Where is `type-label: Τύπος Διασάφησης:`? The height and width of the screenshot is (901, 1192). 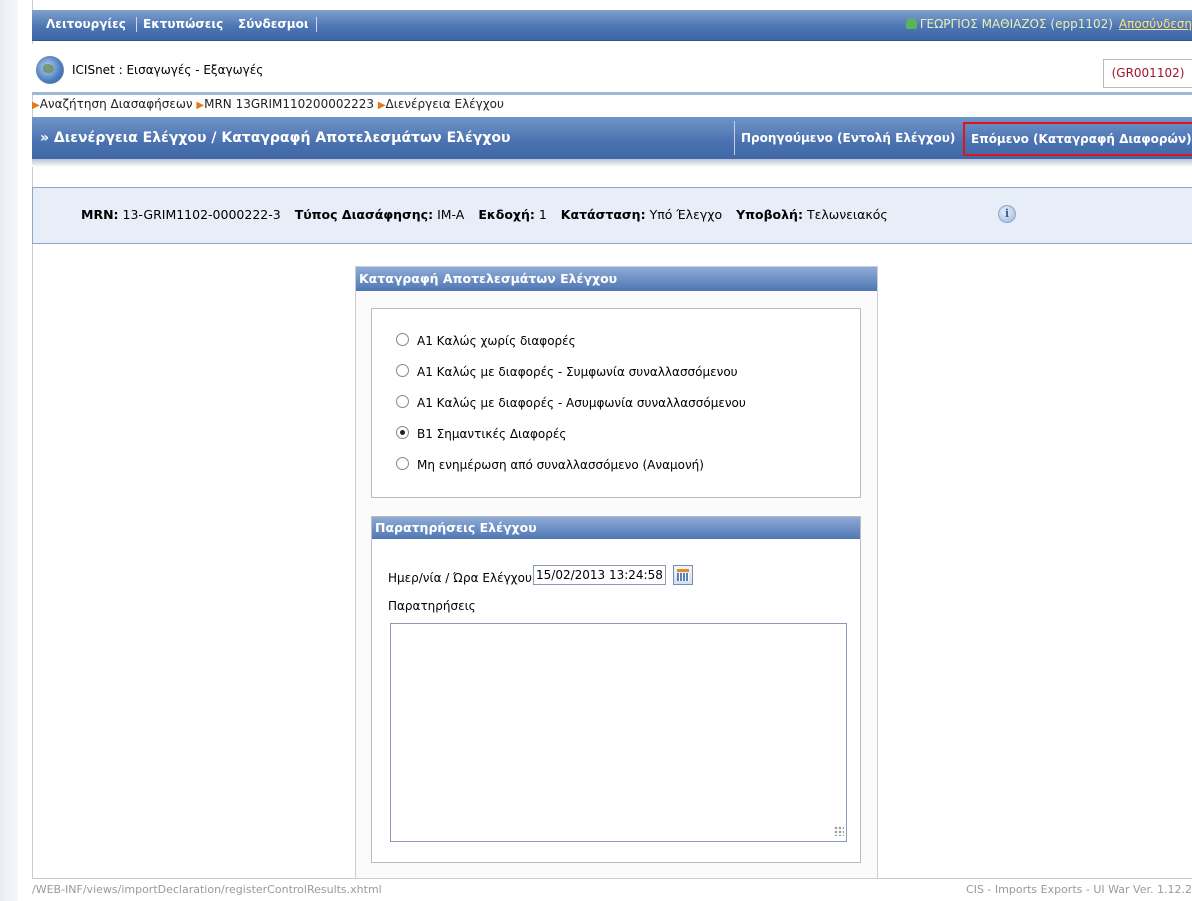 type-label: Τύπος Διασάφησης: is located at coordinates (364, 214).